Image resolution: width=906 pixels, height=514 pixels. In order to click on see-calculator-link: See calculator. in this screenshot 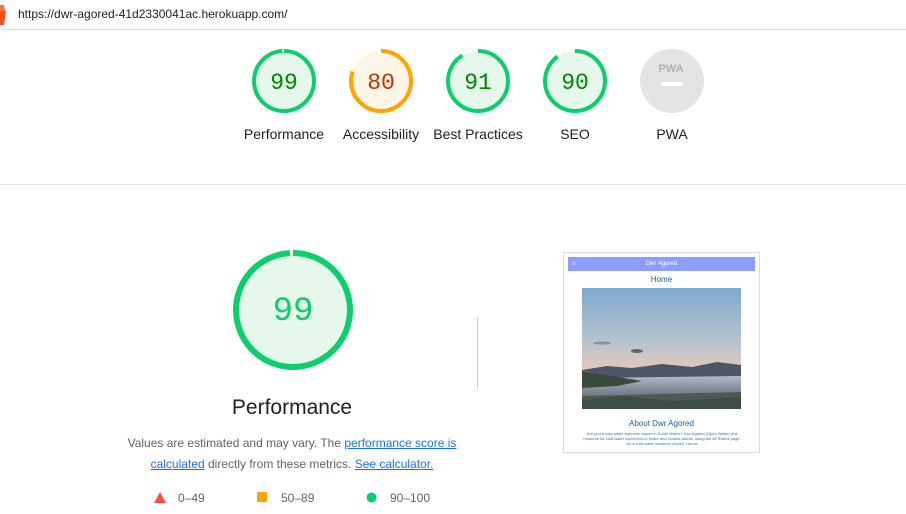, I will do `click(394, 464)`.